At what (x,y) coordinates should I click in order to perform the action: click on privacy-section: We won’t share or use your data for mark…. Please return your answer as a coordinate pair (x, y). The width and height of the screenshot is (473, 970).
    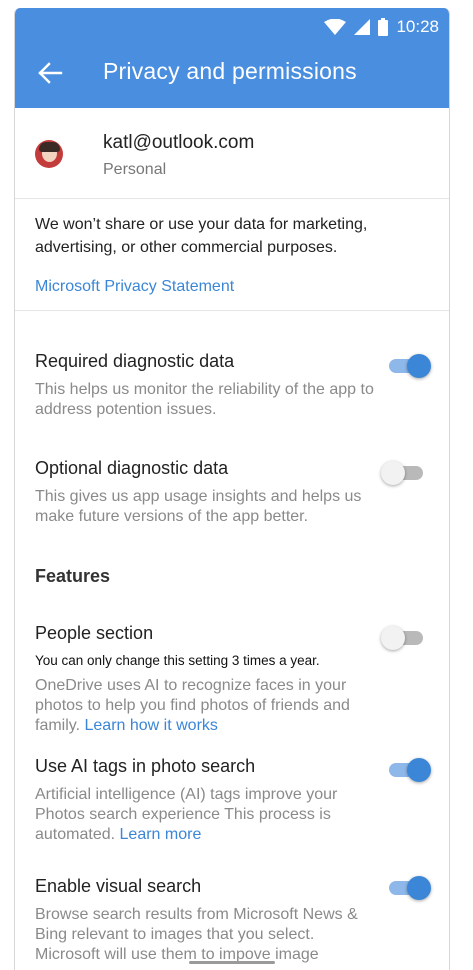
    Looking at the image, I should click on (232, 254).